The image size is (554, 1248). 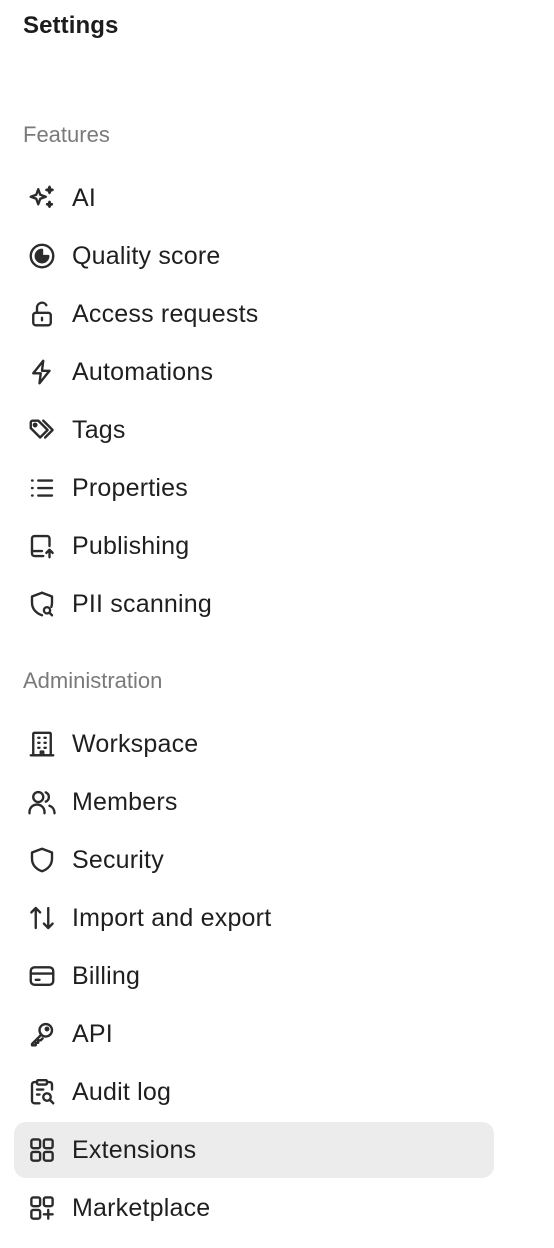 I want to click on clipboard-search-icon, so click(x=42, y=1092).